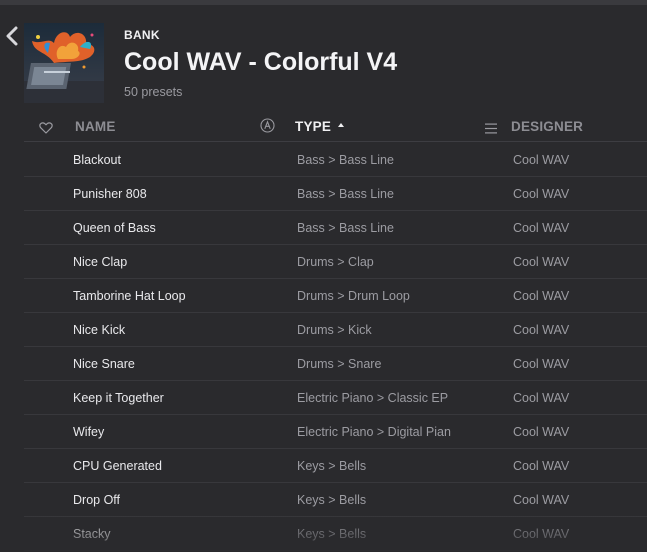 The height and width of the screenshot is (552, 647). I want to click on preset-row: Drop Off Keys > Bells Cool WAV, so click(335, 500).